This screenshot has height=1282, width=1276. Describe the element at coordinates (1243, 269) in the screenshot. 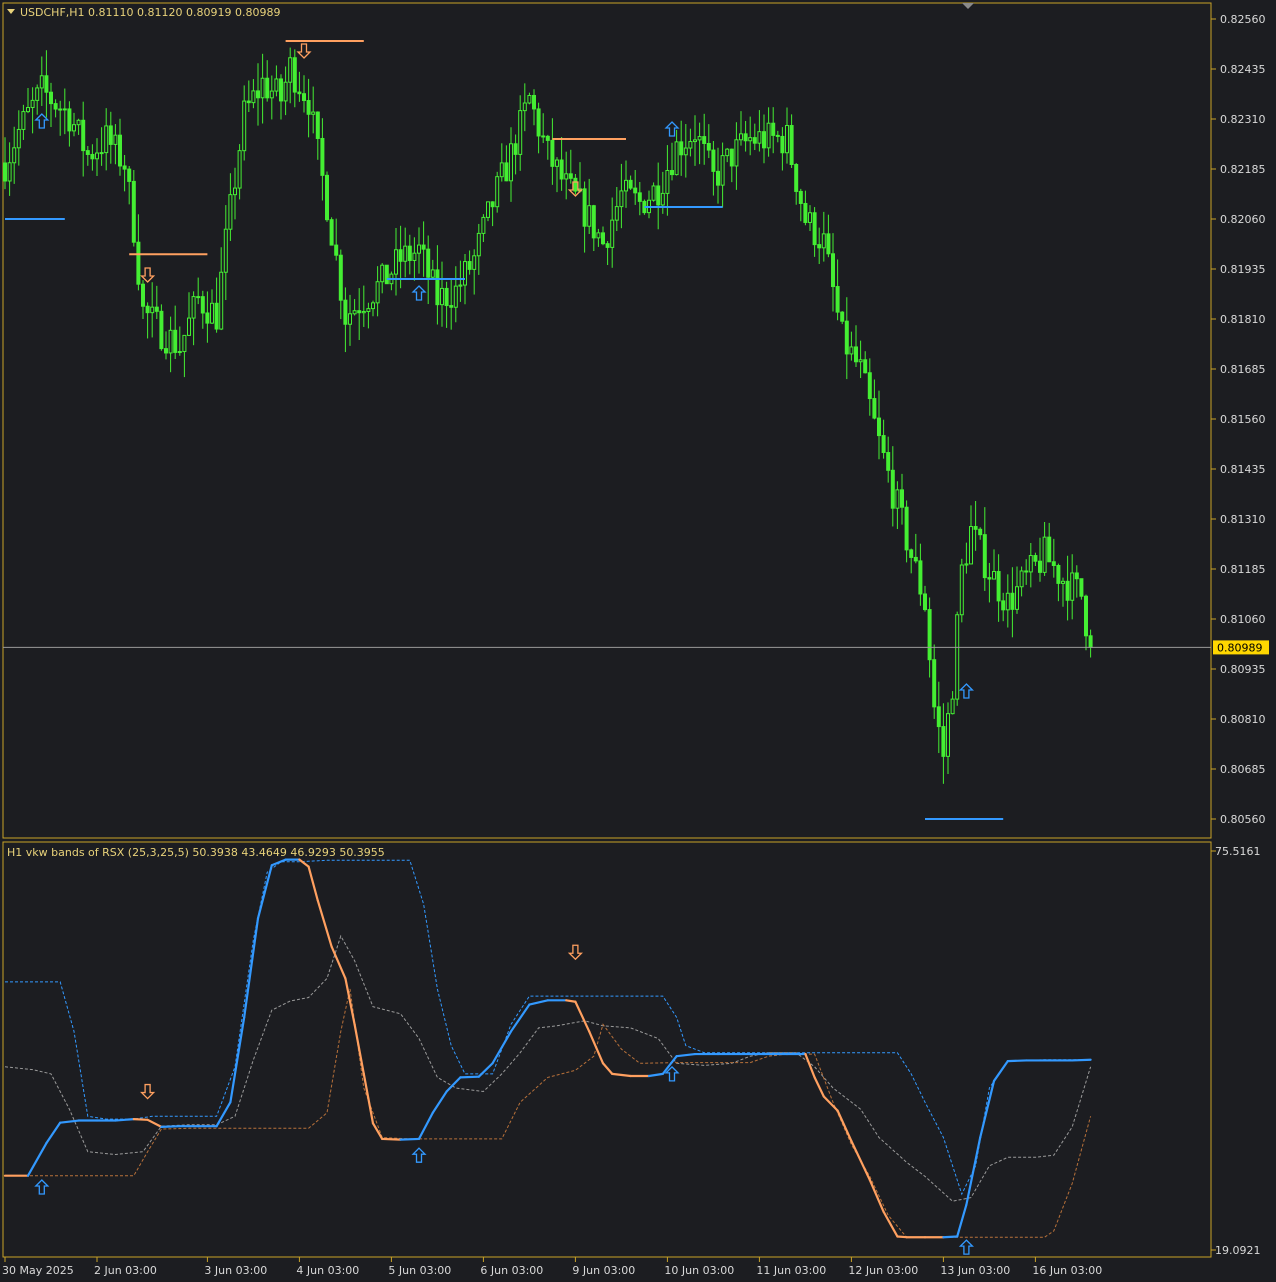

I see `price-tick-label: 0.81935` at that location.